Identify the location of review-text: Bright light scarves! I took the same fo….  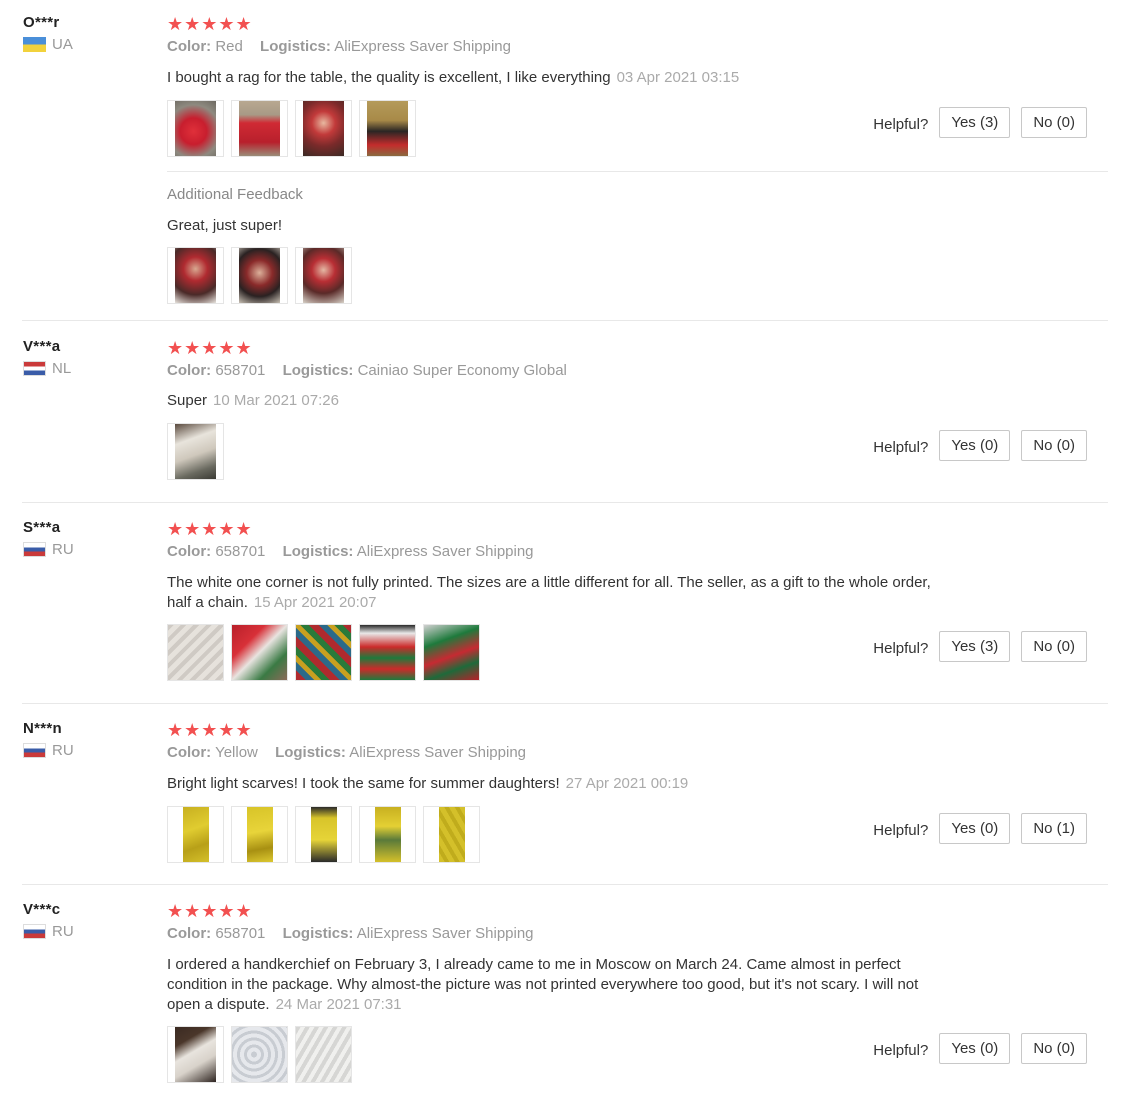
(427, 784).